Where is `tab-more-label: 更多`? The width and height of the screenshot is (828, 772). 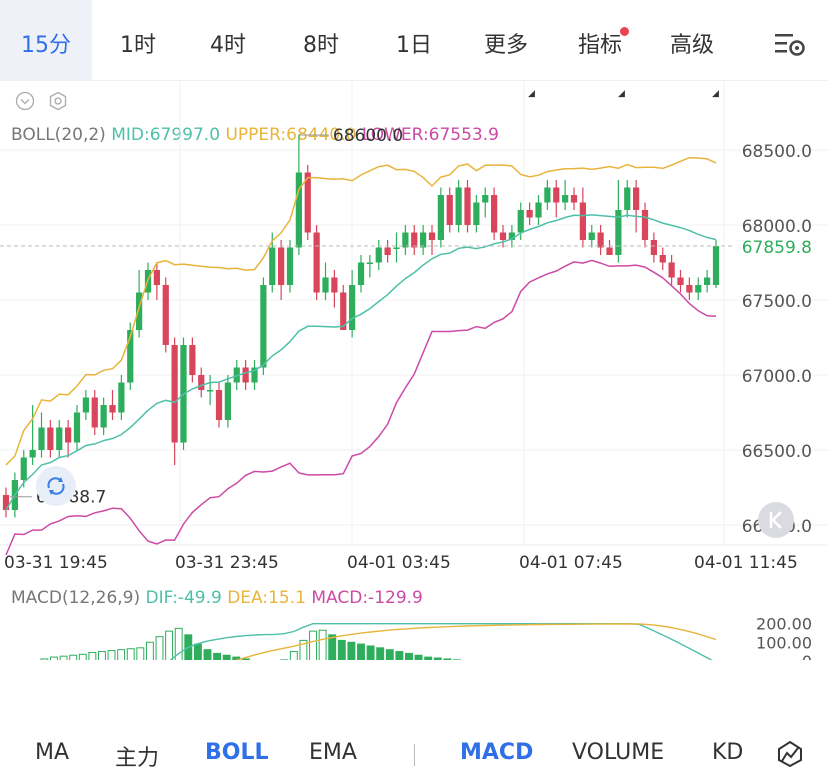 tab-more-label: 更多 is located at coordinates (505, 45).